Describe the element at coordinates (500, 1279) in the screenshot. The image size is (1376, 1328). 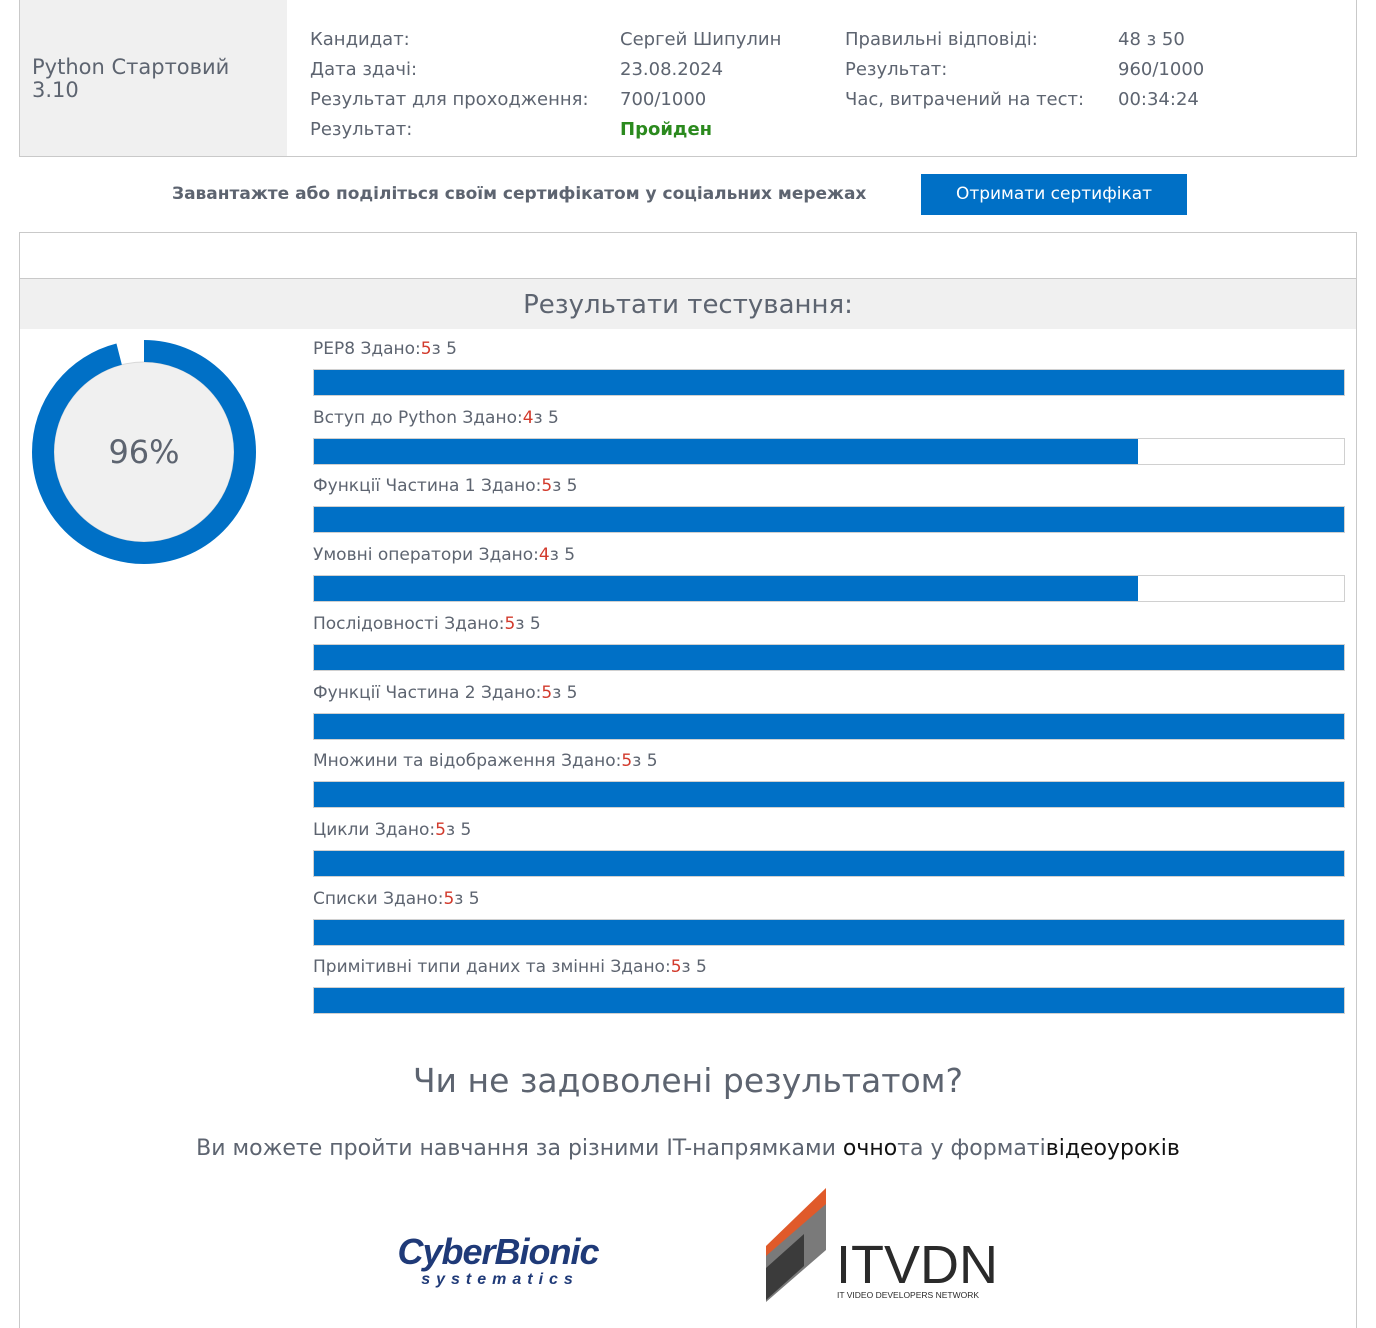
I see `cyberbionic-logo-sub: systematics` at that location.